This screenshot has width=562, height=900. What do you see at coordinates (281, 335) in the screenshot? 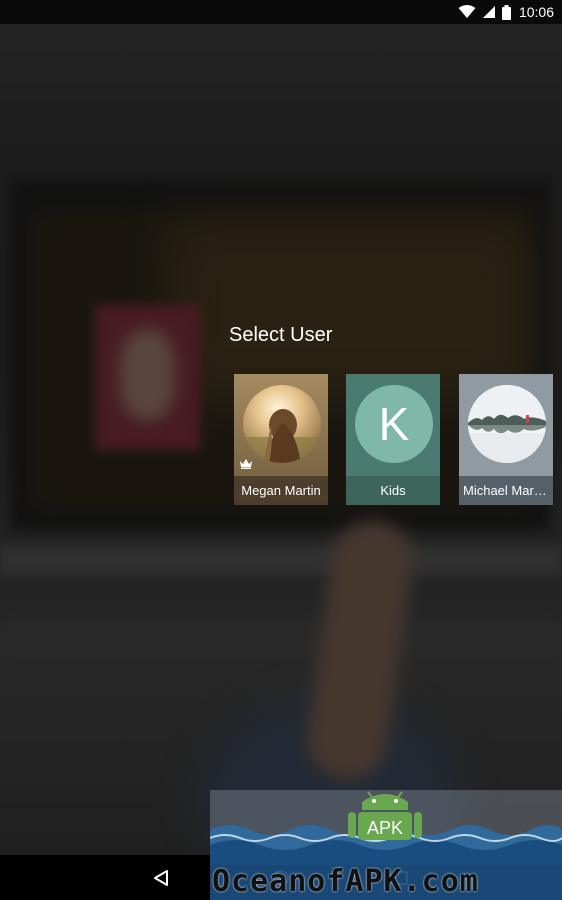
I see `dialog-title: Select User` at bounding box center [281, 335].